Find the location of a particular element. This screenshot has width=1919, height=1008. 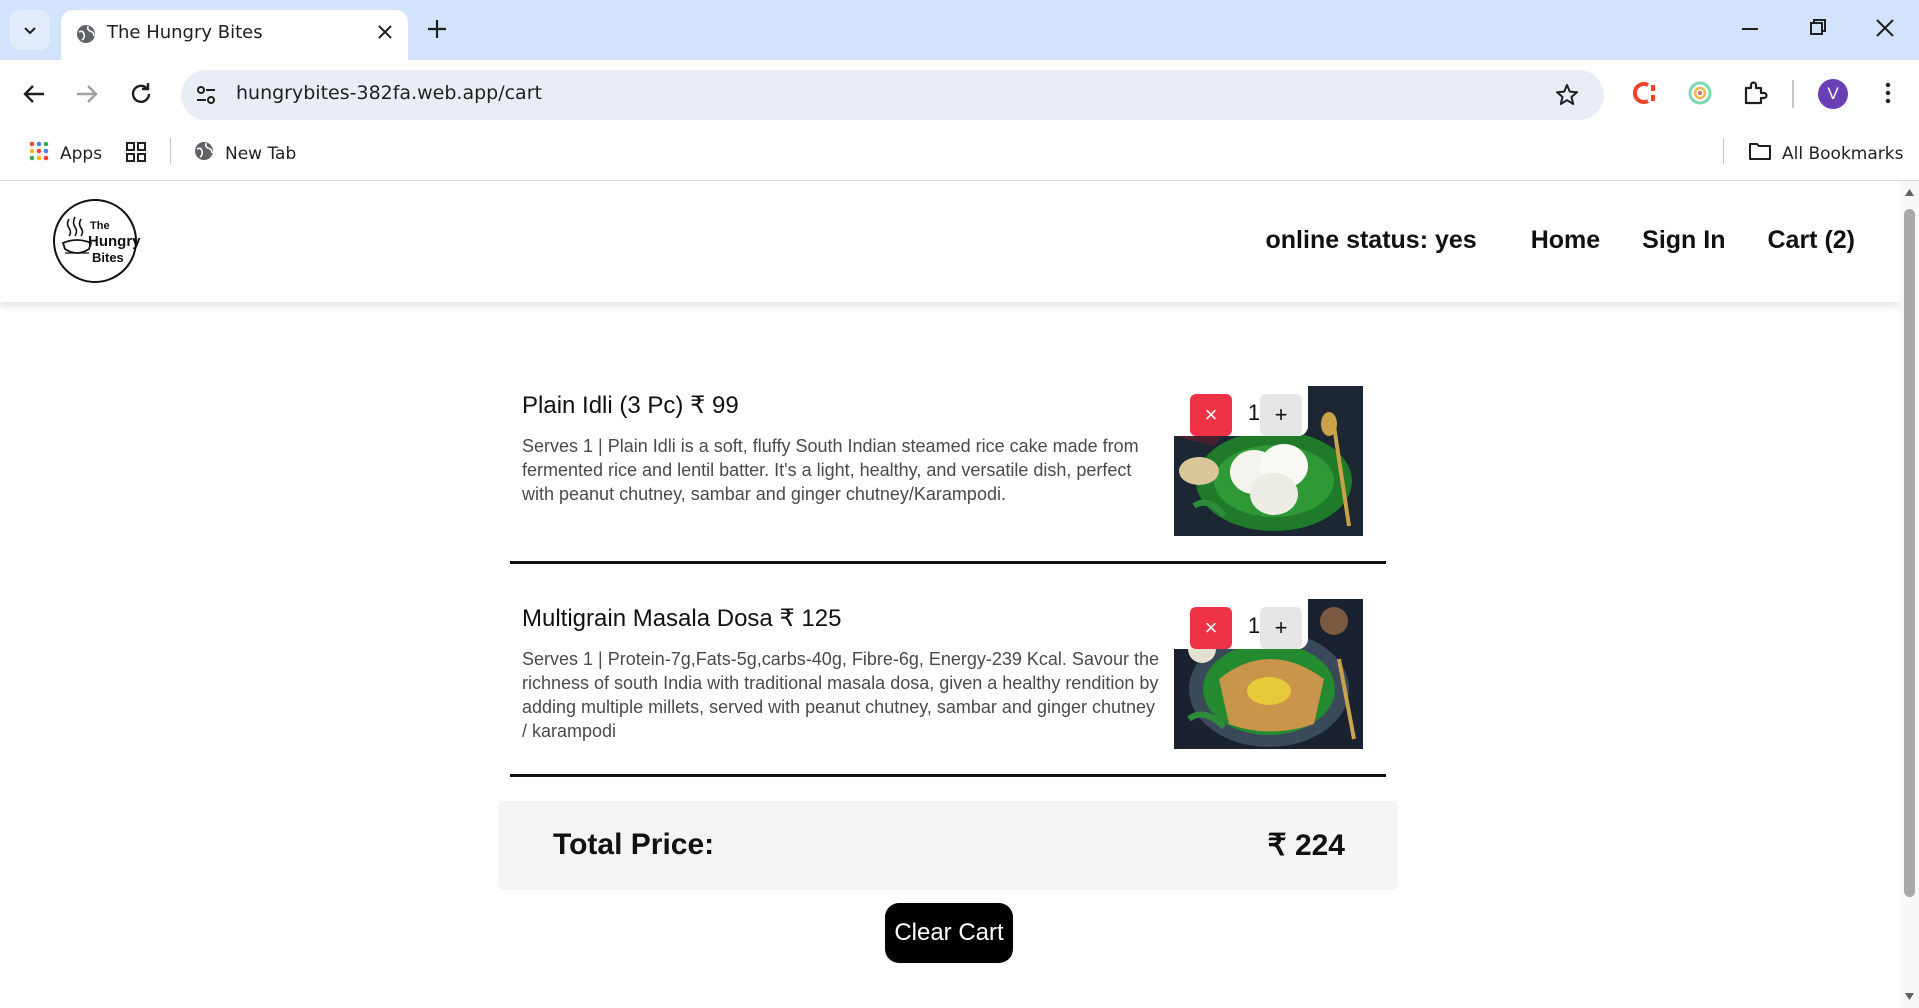

nav-home-link: Home is located at coordinates (1565, 240).